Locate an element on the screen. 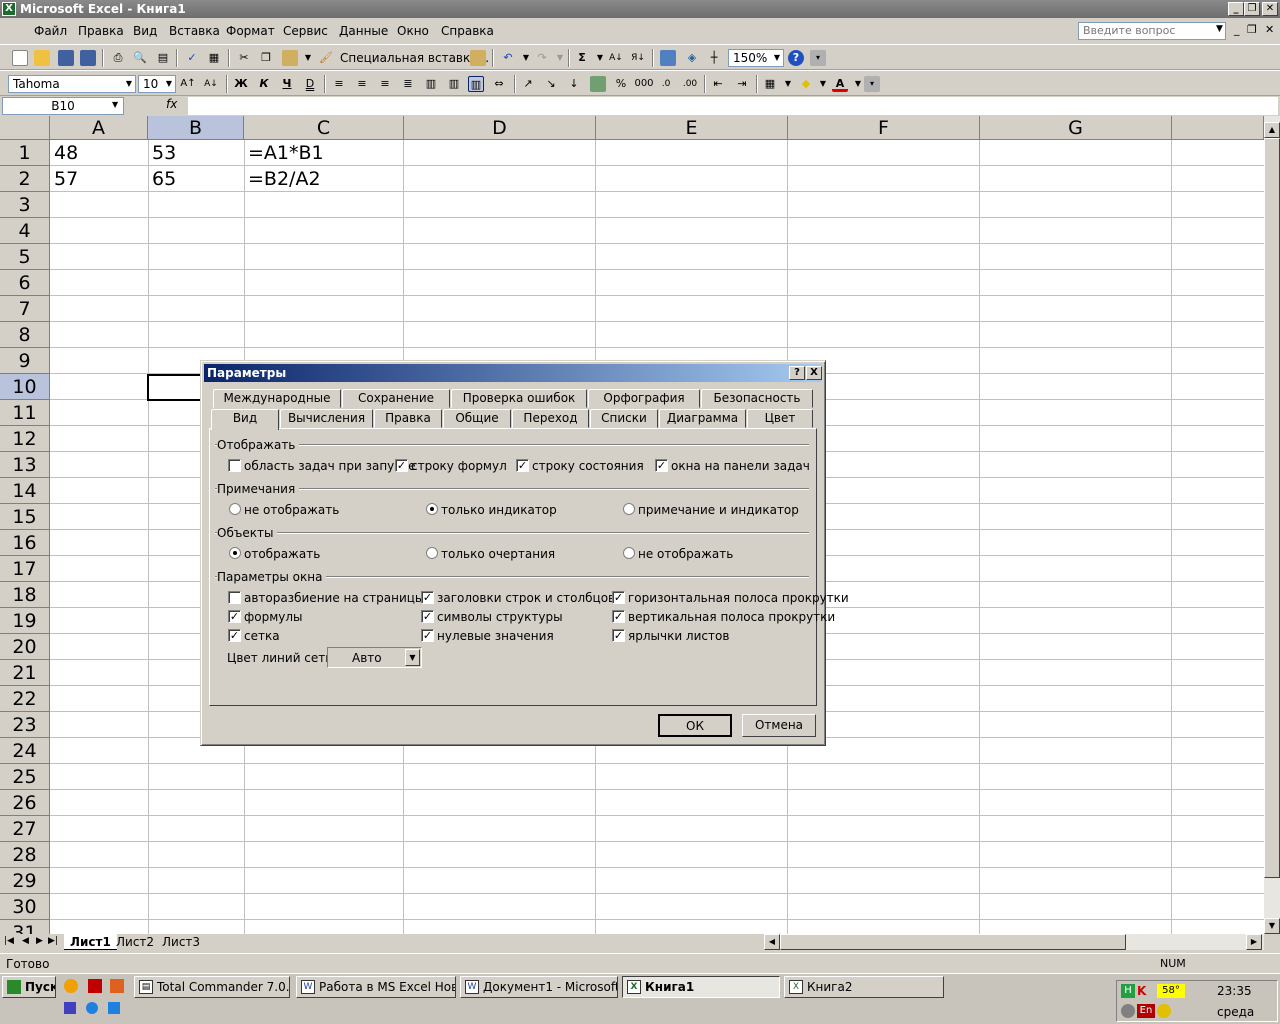 This screenshot has height=1024, width=1280. shrink-font-icon: A↓ is located at coordinates (211, 84).